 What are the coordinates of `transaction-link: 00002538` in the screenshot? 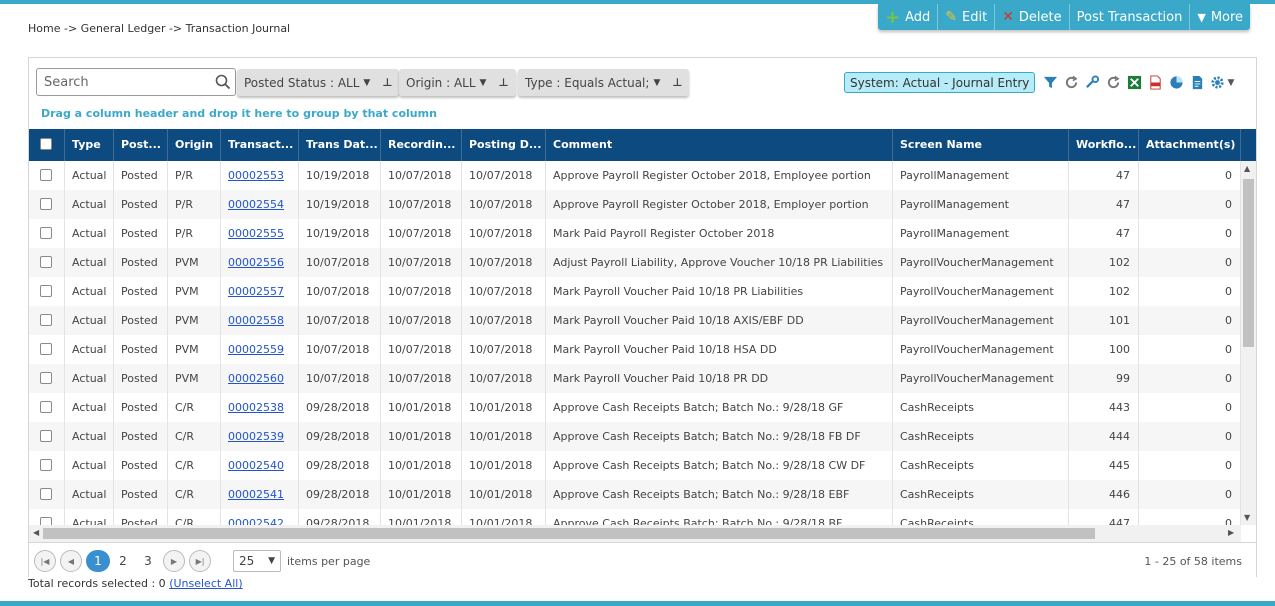 It's located at (256, 407).